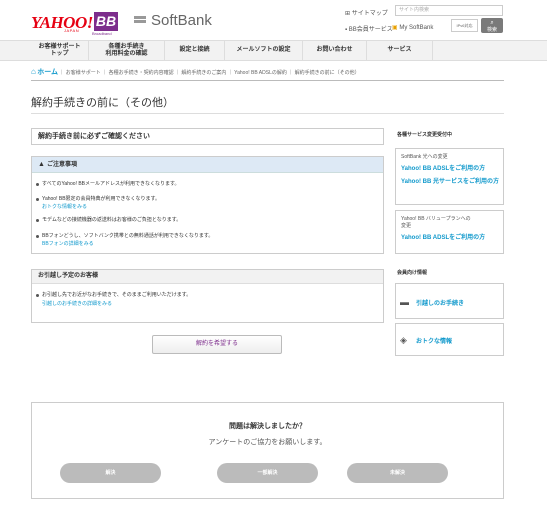  I want to click on warning-icon: ▲, so click(41, 164).